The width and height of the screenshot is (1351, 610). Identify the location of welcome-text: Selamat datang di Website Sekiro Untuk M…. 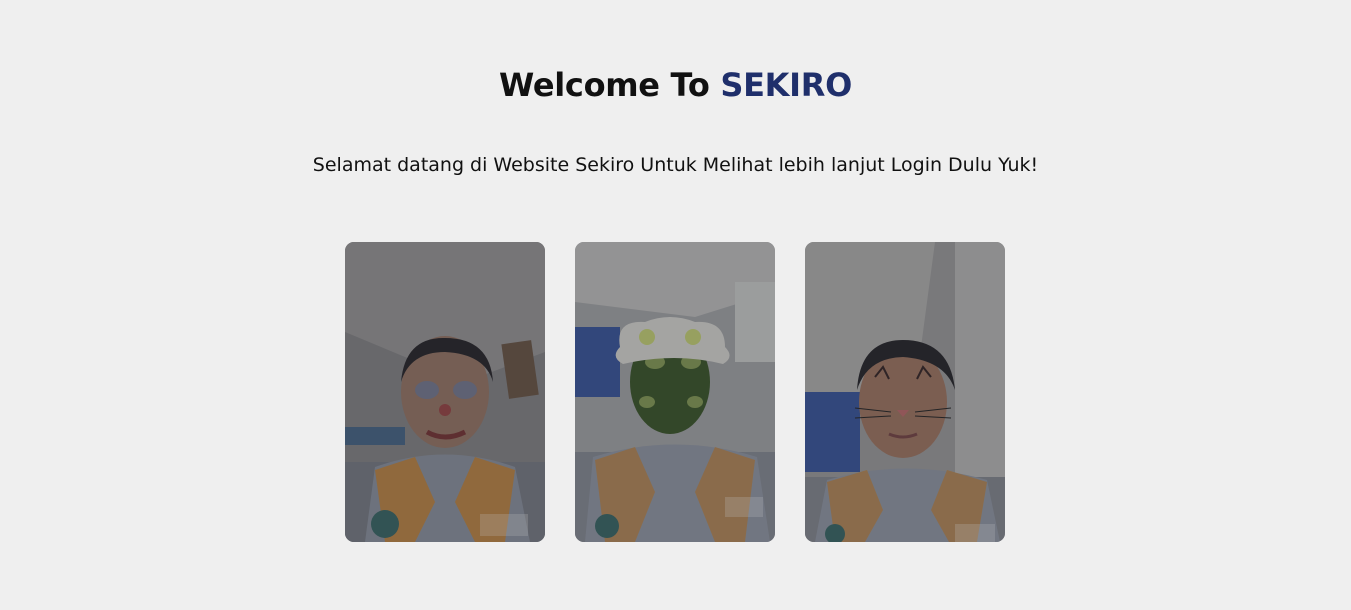
(675, 165).